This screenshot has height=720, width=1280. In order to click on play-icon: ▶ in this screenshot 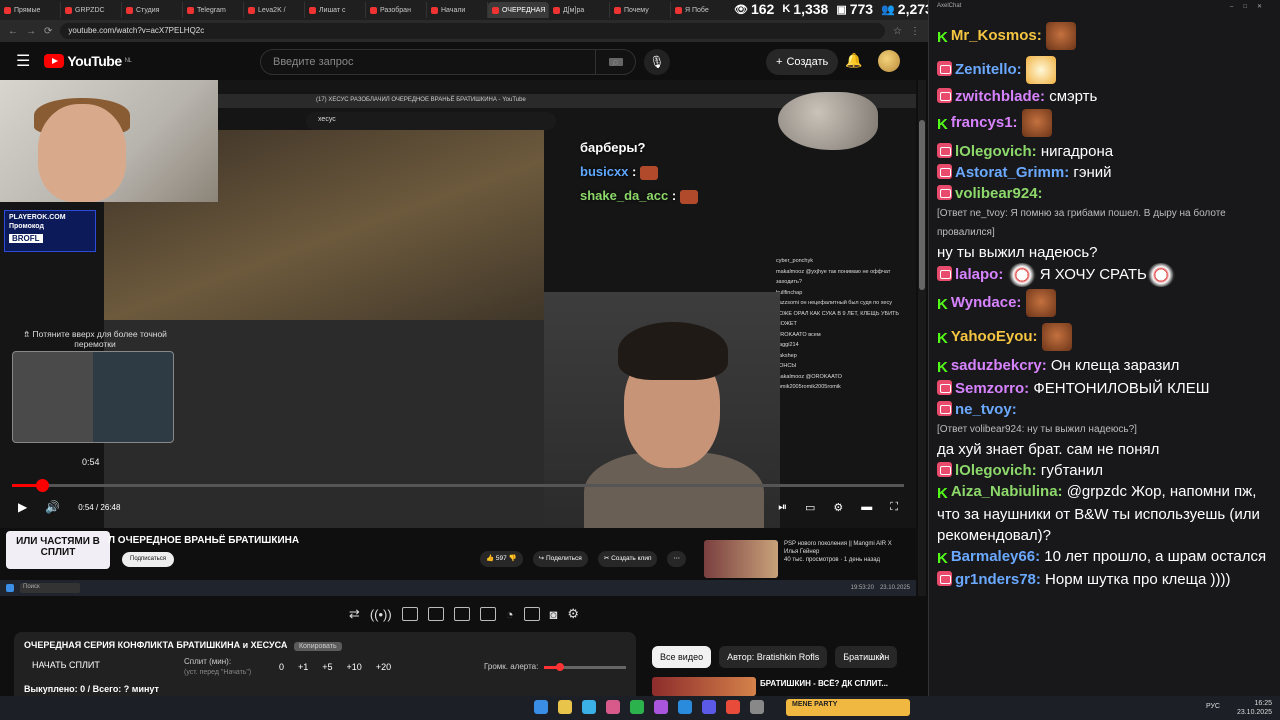, I will do `click(22, 507)`.